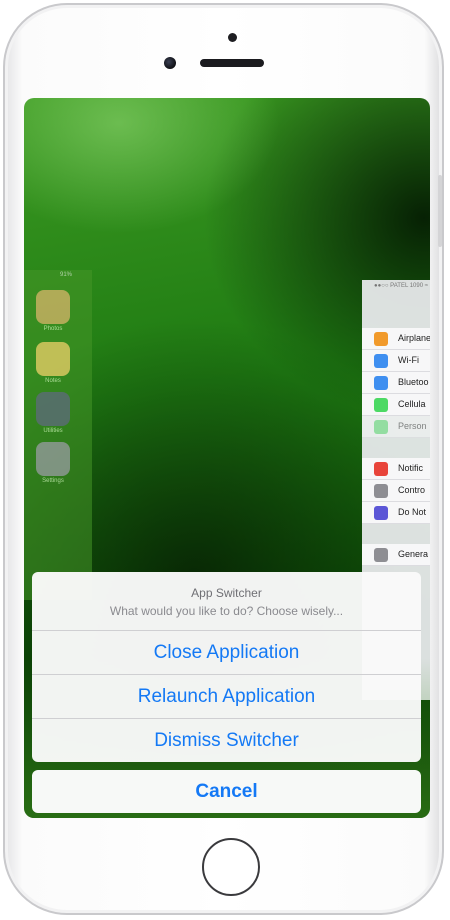  What do you see at coordinates (396, 405) in the screenshot?
I see `settings-row-cellular: Cellula` at bounding box center [396, 405].